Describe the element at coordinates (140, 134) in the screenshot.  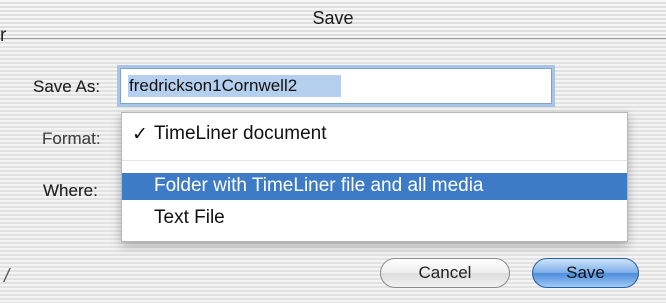
I see `checkmark-icon: ✓` at that location.